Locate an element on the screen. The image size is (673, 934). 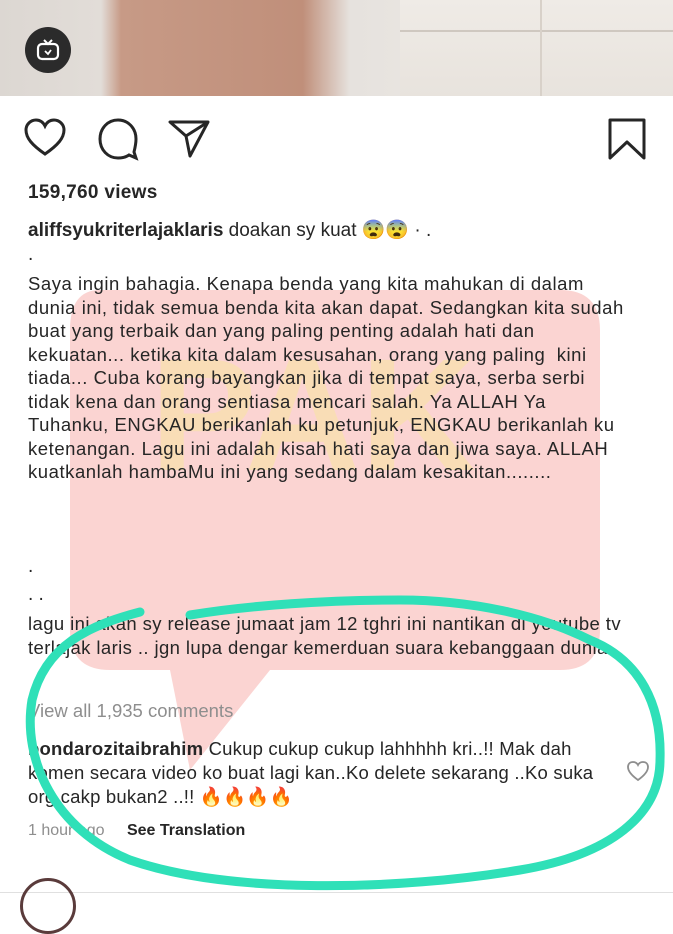
comment-time: 1 hour ago is located at coordinates (66, 830).